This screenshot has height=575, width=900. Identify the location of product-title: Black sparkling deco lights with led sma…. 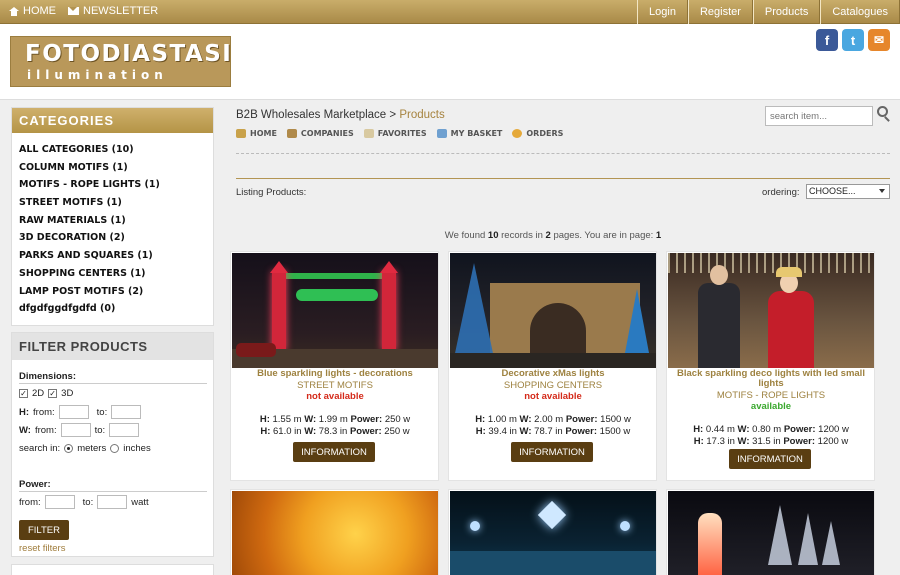
(771, 379).